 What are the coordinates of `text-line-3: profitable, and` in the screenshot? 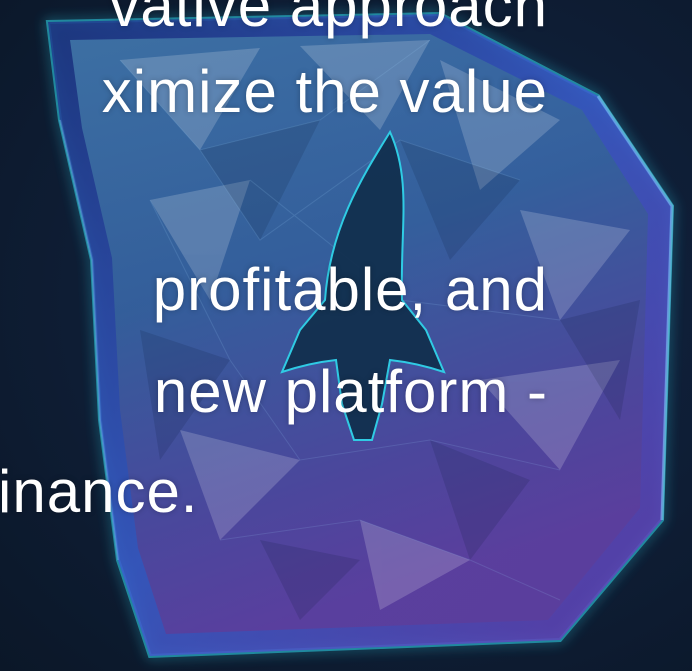 It's located at (350, 289).